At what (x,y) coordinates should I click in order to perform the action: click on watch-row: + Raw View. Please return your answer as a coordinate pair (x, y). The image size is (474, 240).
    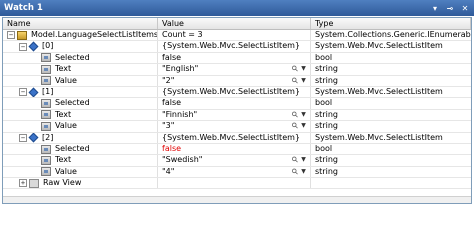
    Looking at the image, I should click on (237, 184).